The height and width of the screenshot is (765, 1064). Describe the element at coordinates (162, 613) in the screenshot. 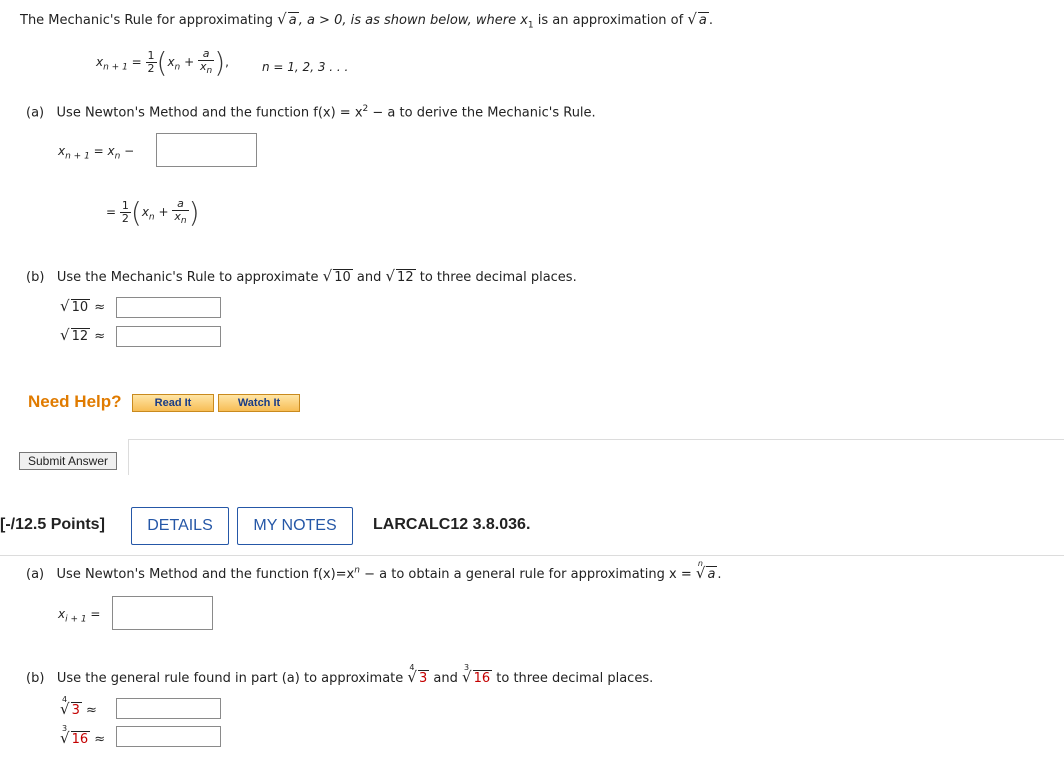

I see `general-rule-input` at that location.